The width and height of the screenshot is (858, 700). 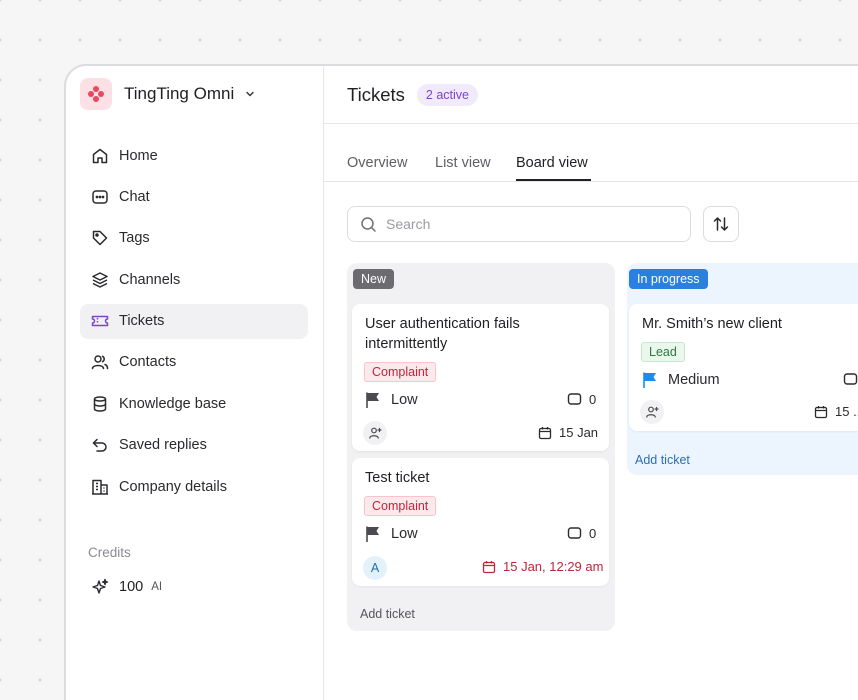 What do you see at coordinates (163, 445) in the screenshot?
I see `sidebar-item-label: Saved replies` at bounding box center [163, 445].